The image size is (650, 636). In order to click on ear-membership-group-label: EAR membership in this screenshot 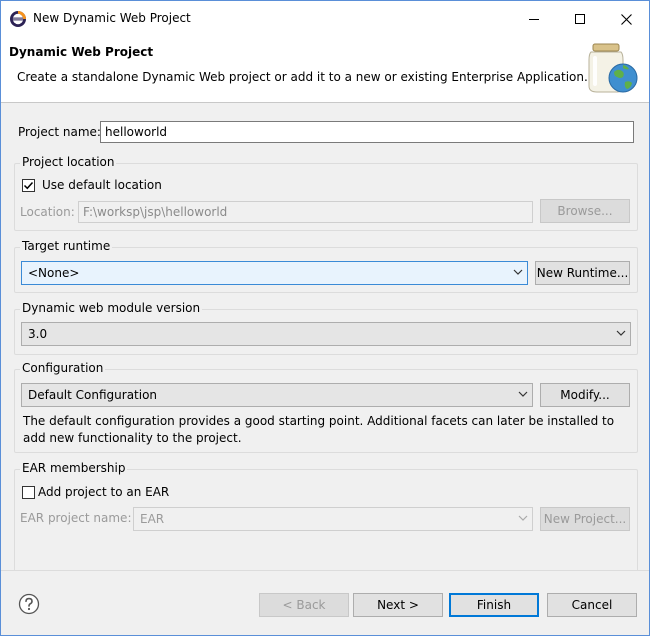, I will do `click(74, 468)`.